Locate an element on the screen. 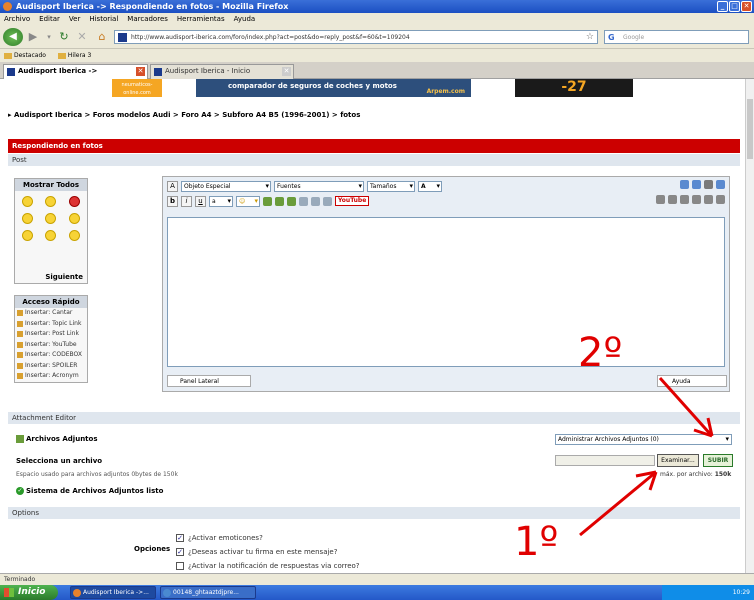 The height and width of the screenshot is (600, 754). reload-icon: ↻ is located at coordinates (64, 37).